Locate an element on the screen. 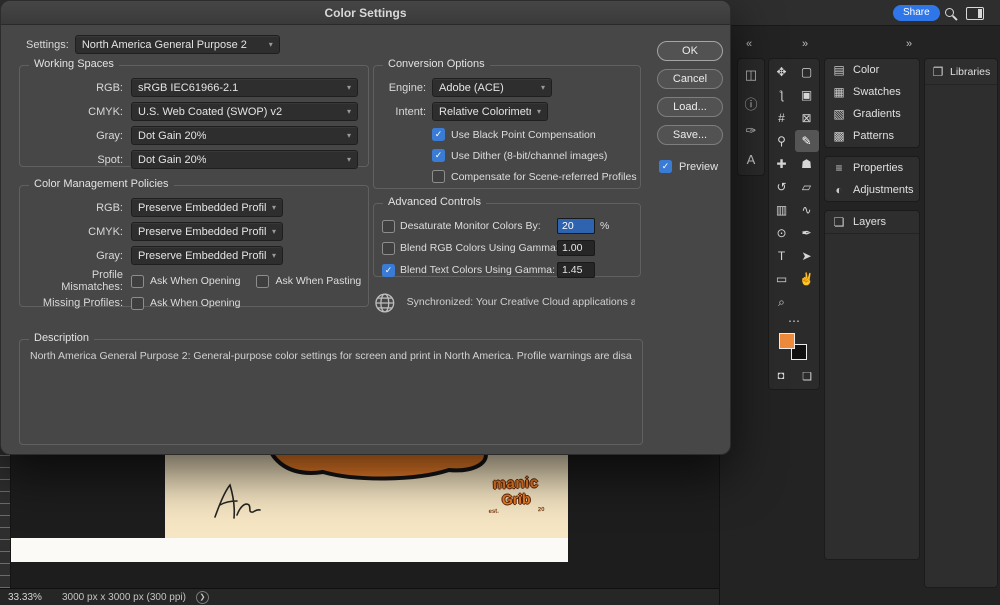 The image size is (1000, 605). preview-row: ✓ Preview is located at coordinates (688, 166).